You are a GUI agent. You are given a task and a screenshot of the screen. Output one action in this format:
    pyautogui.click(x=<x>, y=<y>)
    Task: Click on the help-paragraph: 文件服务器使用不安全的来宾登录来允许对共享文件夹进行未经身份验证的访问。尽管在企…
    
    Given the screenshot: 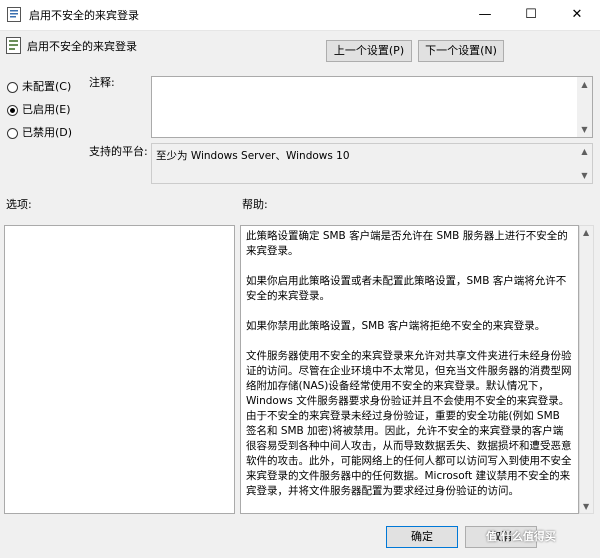 What is the action you would take?
    pyautogui.click(x=409, y=423)
    